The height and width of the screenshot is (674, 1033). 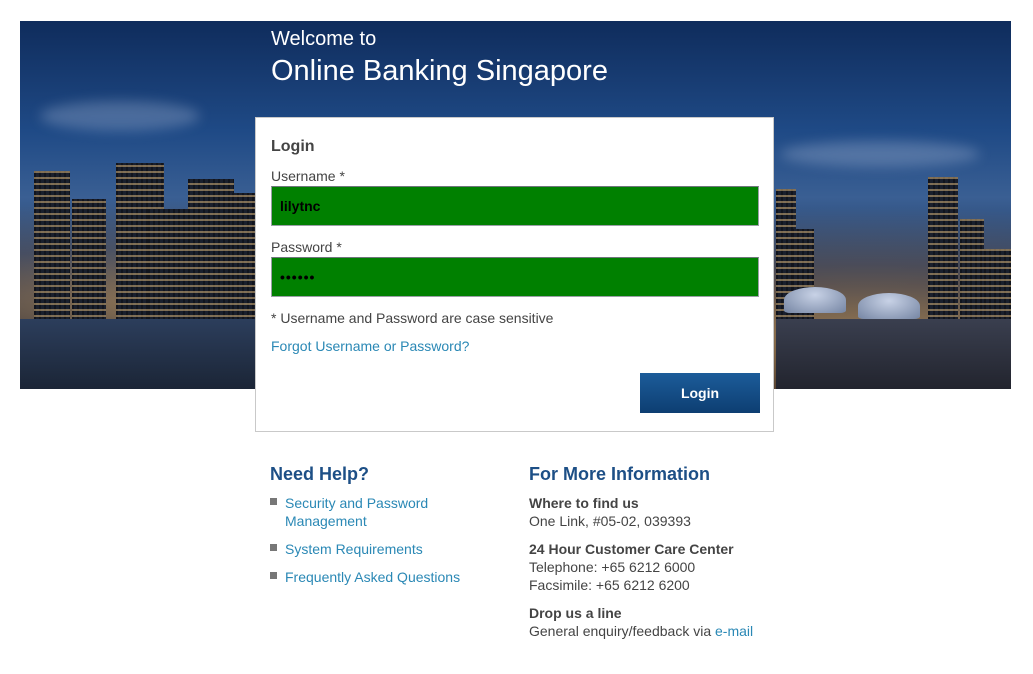 I want to click on find-us-heading: Where to find us, so click(x=584, y=503).